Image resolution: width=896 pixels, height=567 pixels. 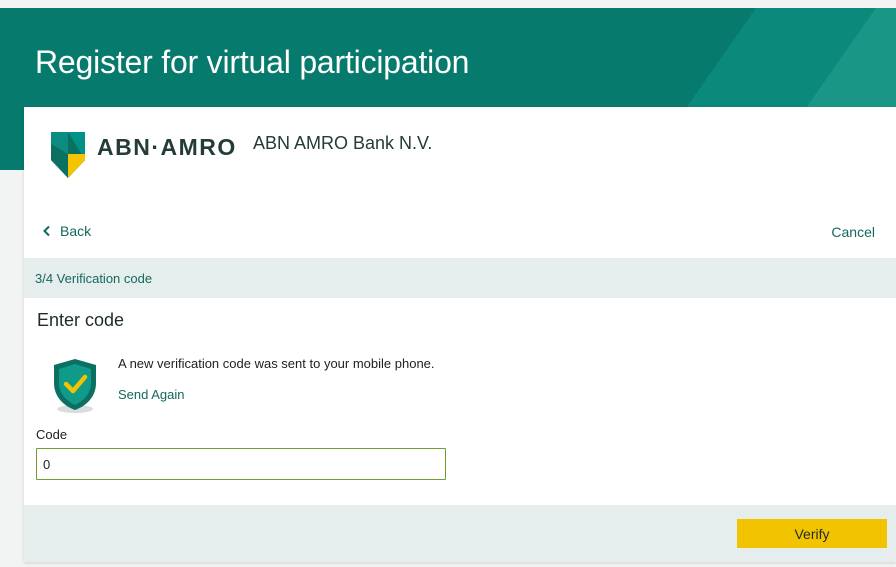 I want to click on cancel-link: Cancel, so click(x=853, y=232).